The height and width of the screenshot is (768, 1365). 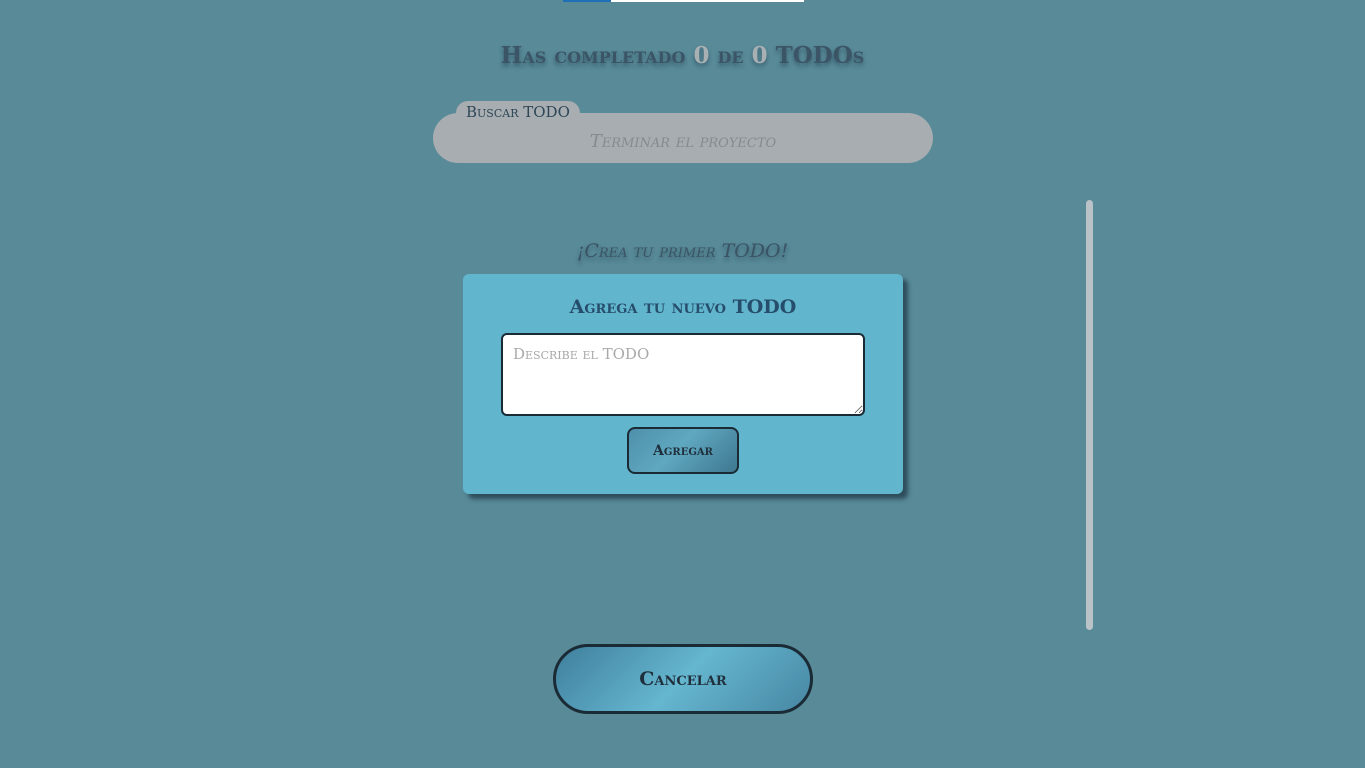 I want to click on empty-list-message: ¡Crea tu primer TODO!, so click(x=682, y=251).